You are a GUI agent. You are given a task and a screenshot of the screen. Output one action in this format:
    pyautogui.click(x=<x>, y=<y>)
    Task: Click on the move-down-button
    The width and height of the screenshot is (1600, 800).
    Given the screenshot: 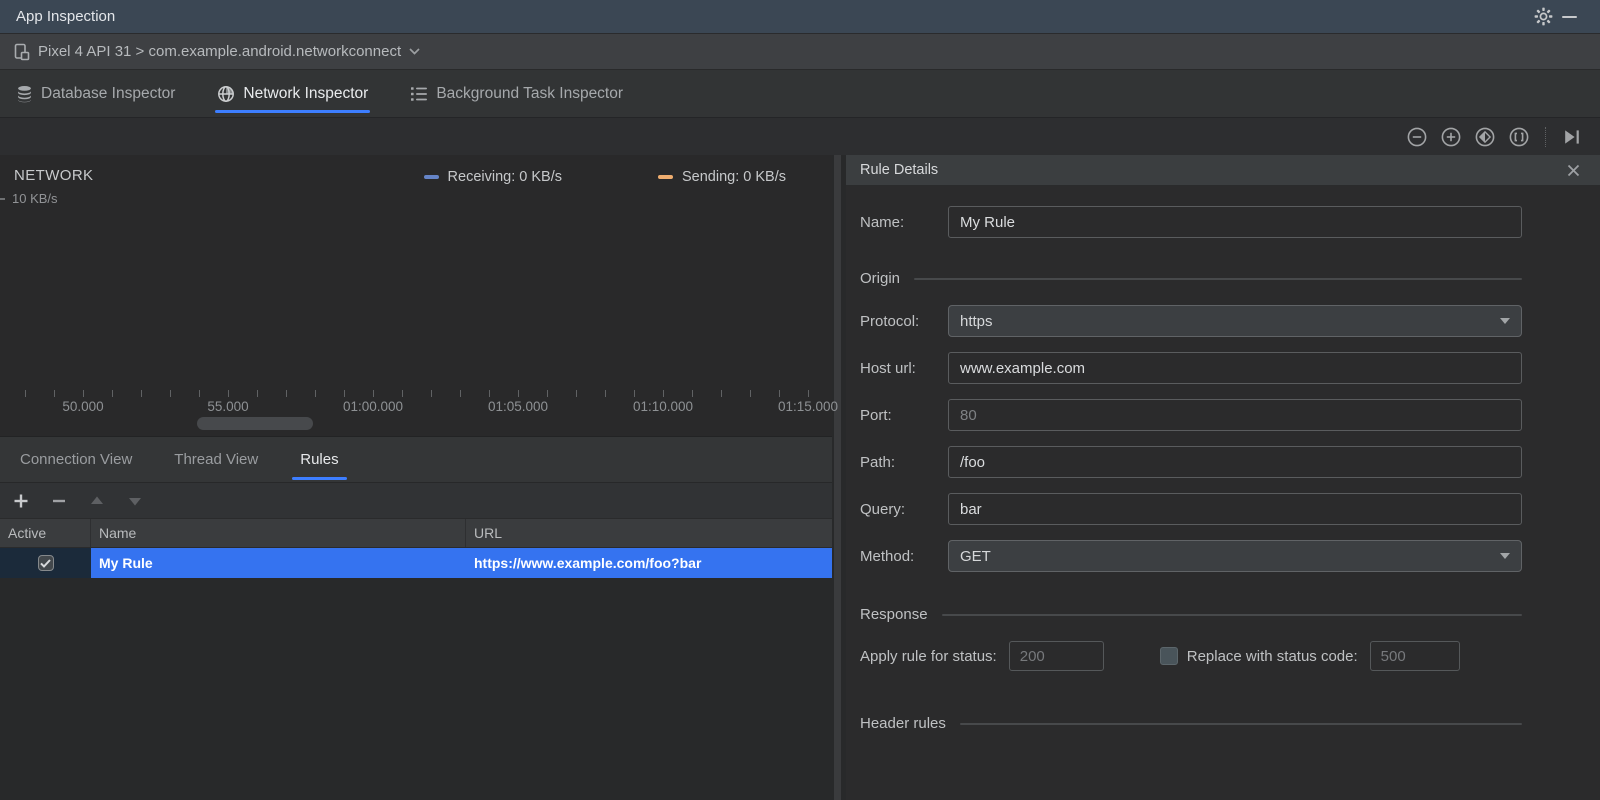 What is the action you would take?
    pyautogui.click(x=135, y=501)
    